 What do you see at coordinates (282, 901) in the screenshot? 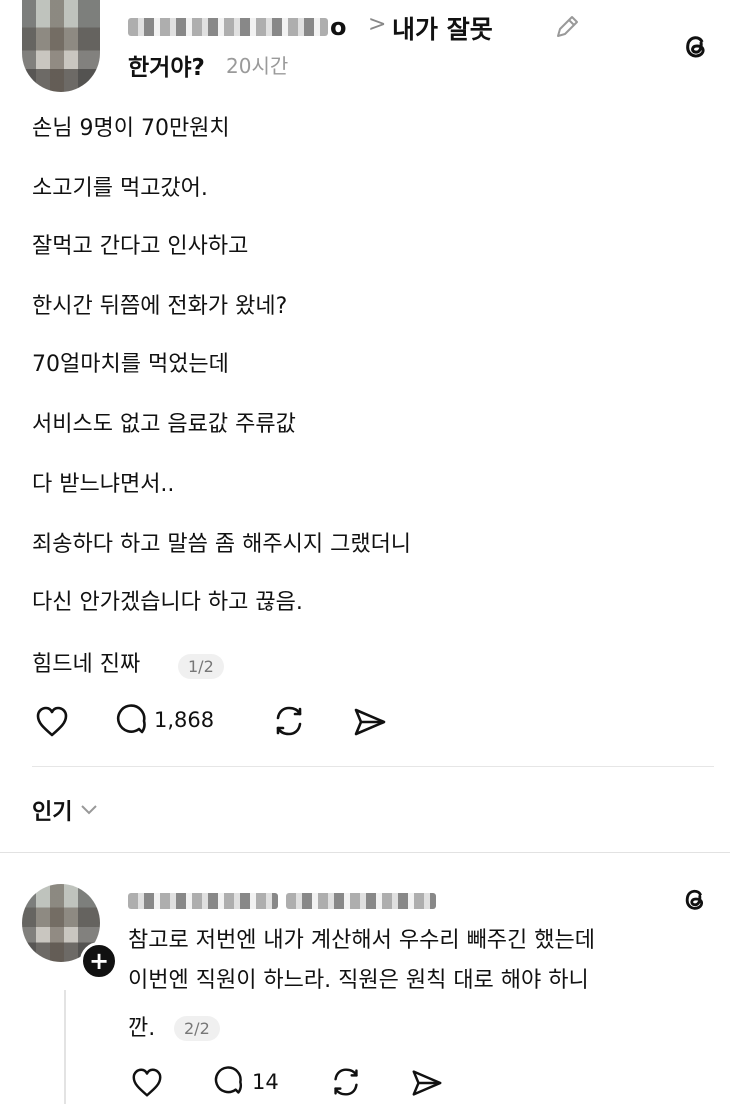
I see `reply-author-name` at bounding box center [282, 901].